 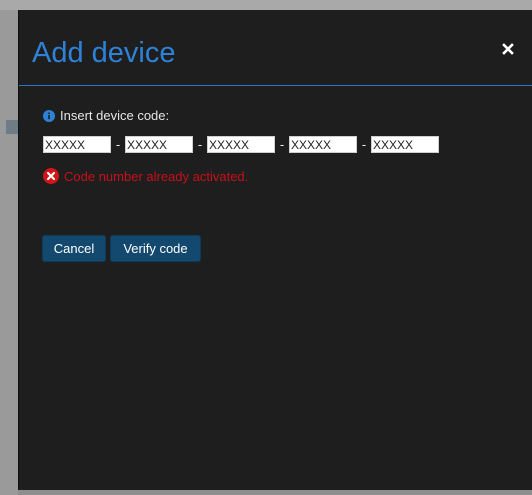 I want to click on error-message: Code number already activated., so click(x=145, y=176).